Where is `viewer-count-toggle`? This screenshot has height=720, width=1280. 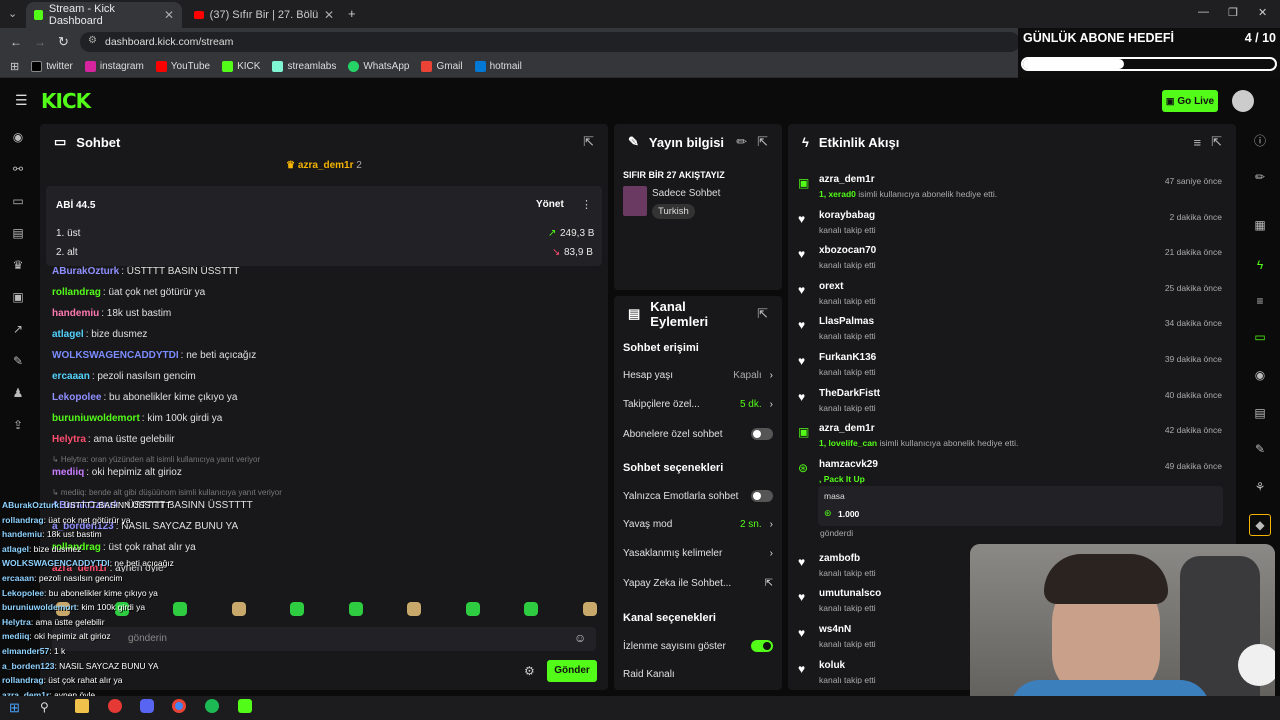 viewer-count-toggle is located at coordinates (762, 646).